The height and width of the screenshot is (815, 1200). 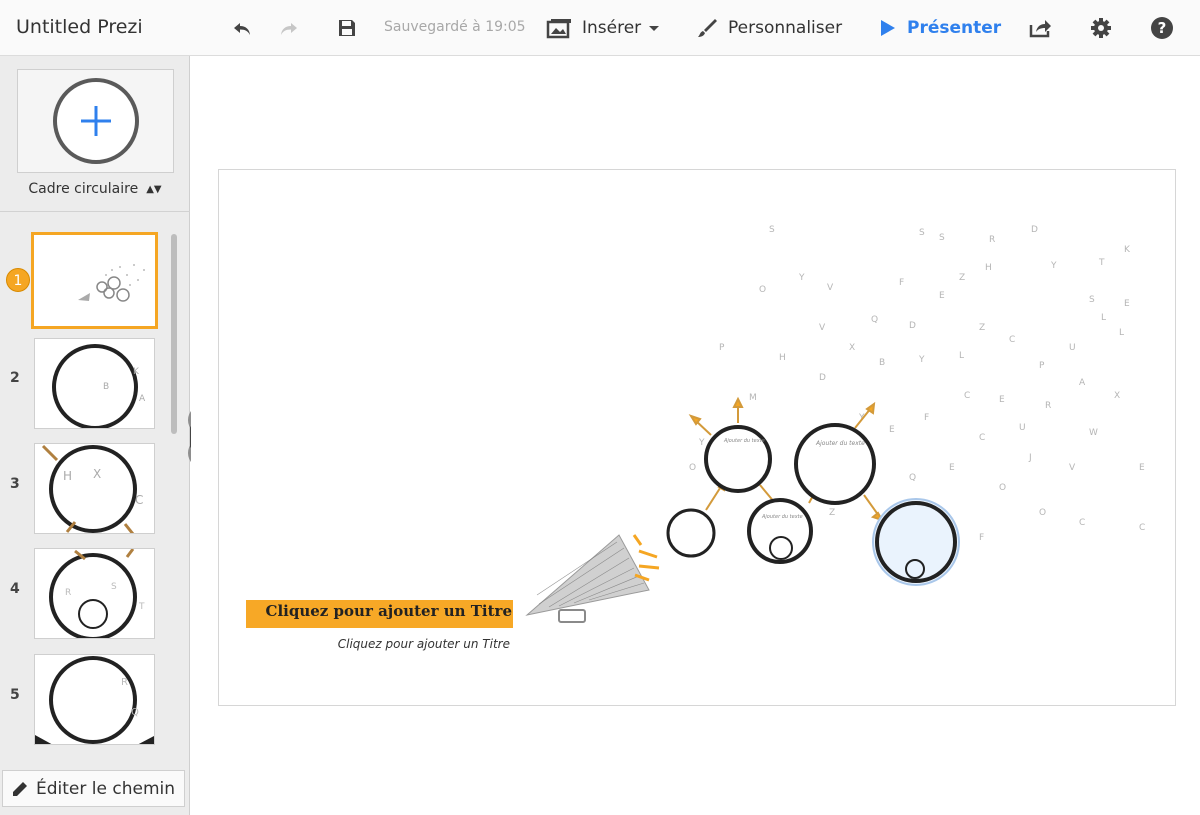 I want to click on slide-preview: H X C, so click(x=92, y=488).